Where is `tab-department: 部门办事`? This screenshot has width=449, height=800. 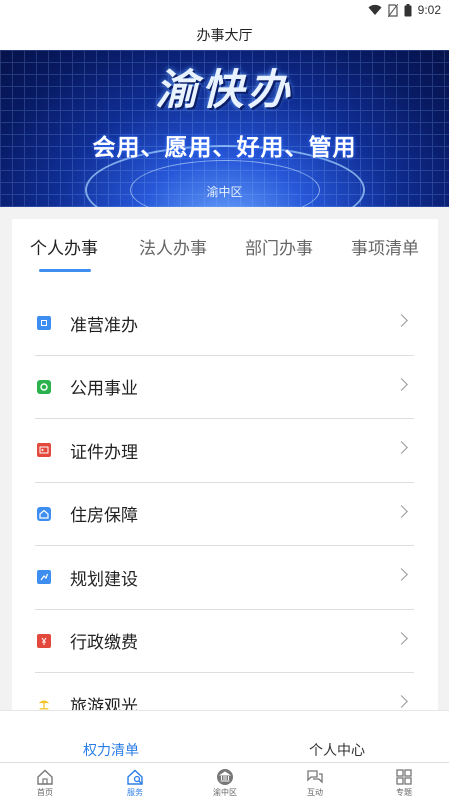 tab-department: 部门办事 is located at coordinates (279, 246).